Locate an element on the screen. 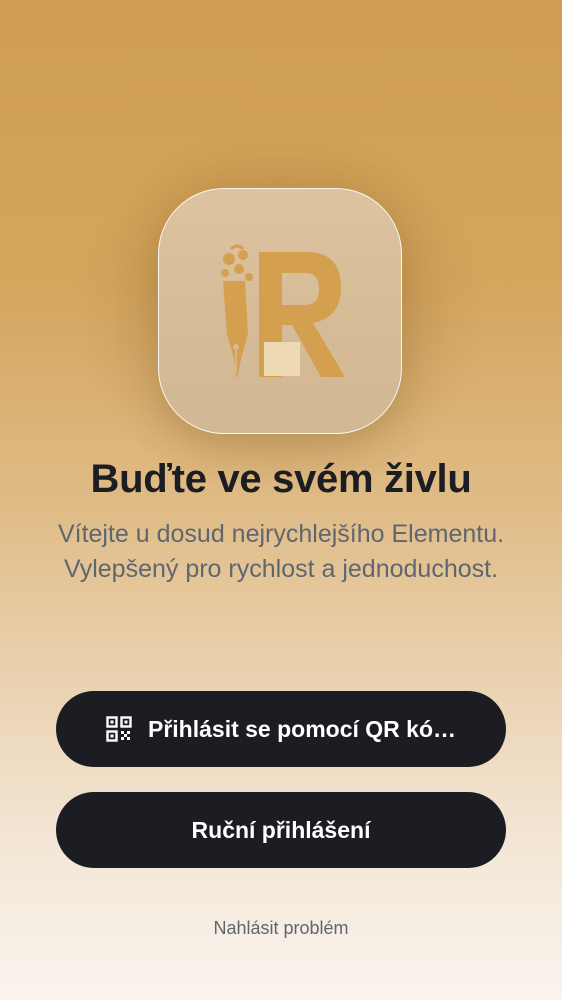 Image resolution: width=562 pixels, height=1000 pixels. app-logo is located at coordinates (280, 311).